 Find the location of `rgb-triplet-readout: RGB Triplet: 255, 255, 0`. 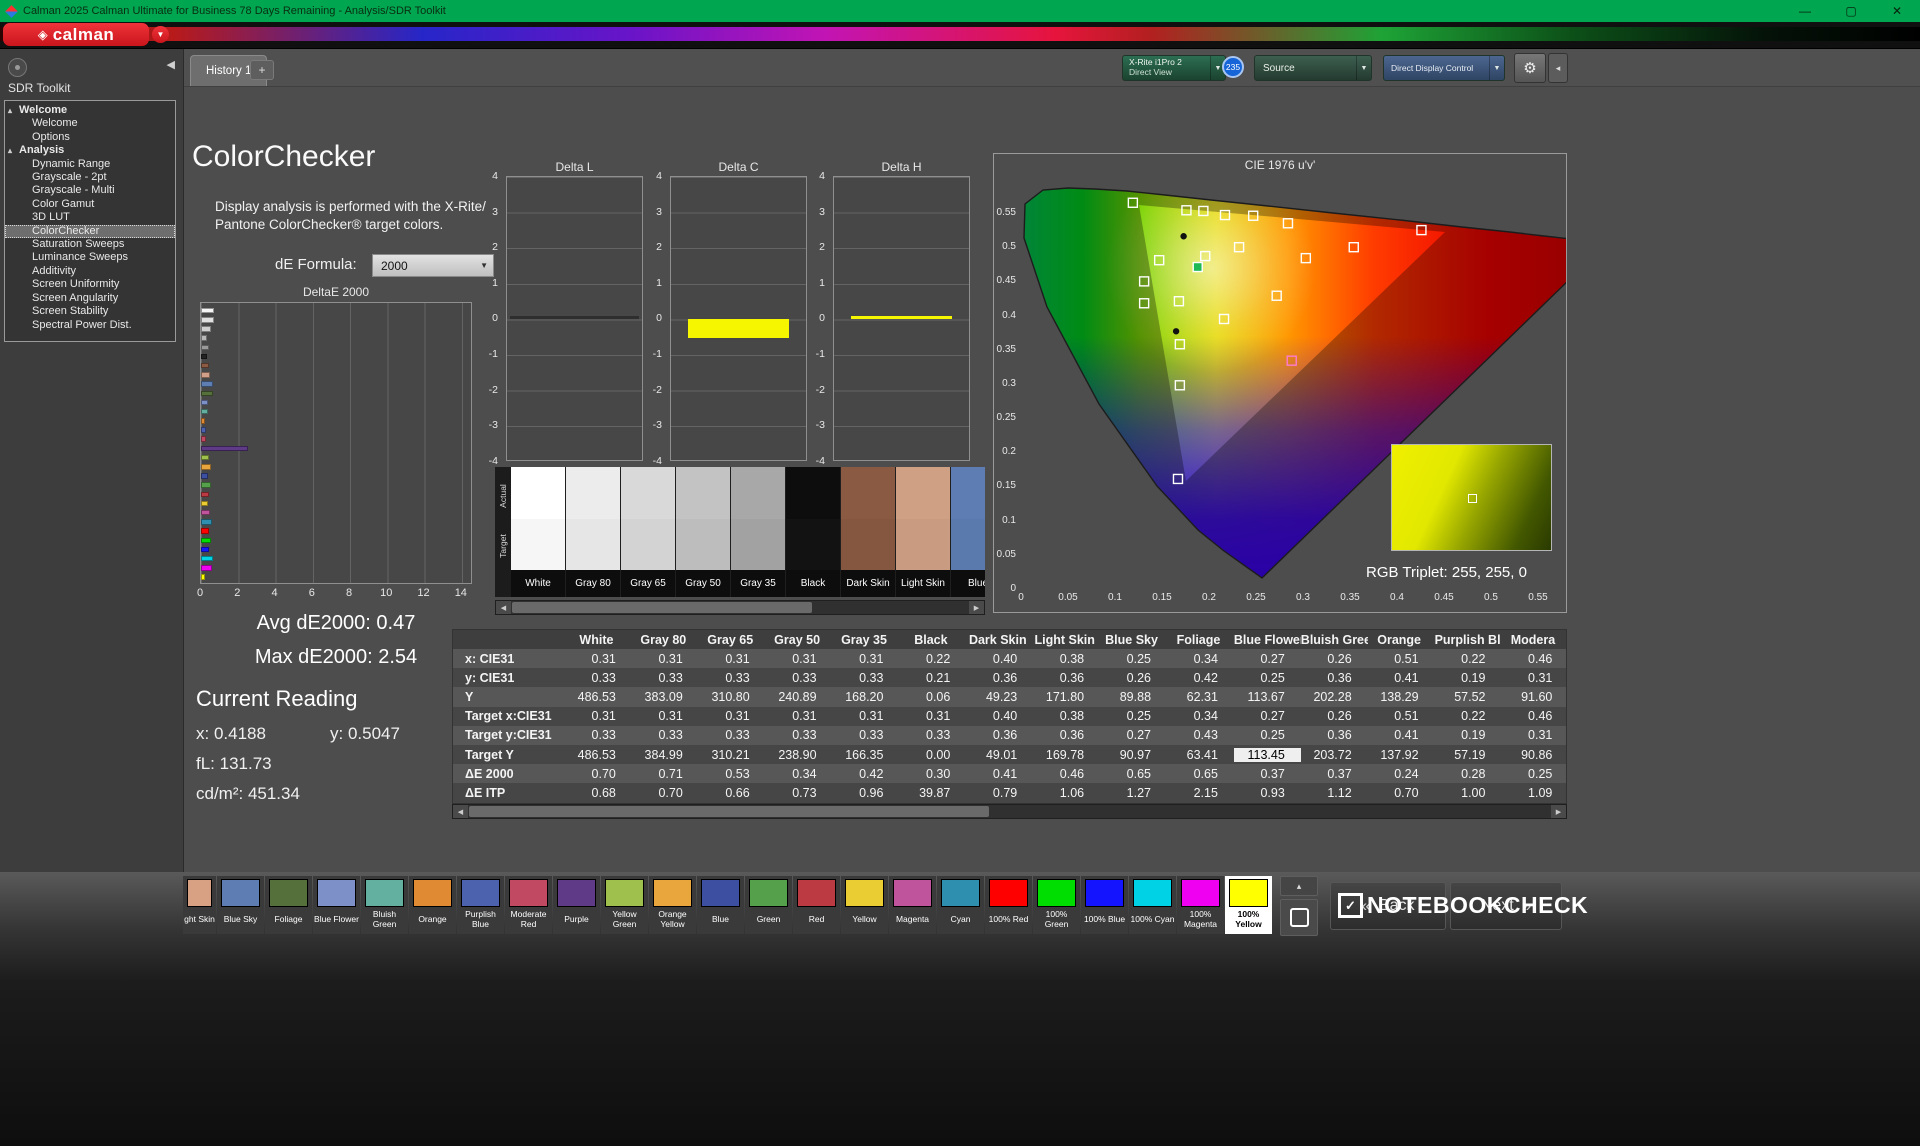

rgb-triplet-readout: RGB Triplet: 255, 255, 0 is located at coordinates (1446, 572).